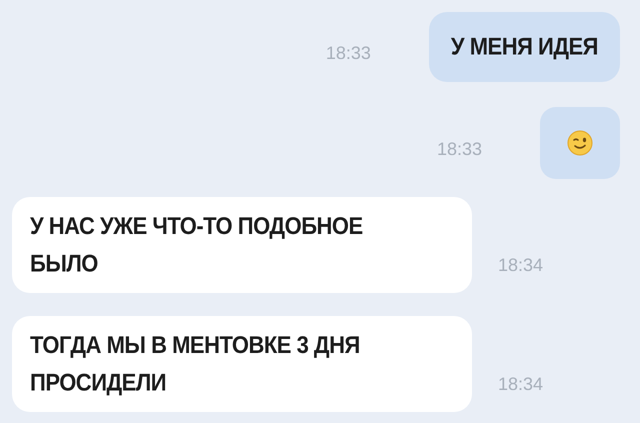 The width and height of the screenshot is (640, 423). Describe the element at coordinates (524, 47) in the screenshot. I see `message-text: У МЕНЯ ИДЕЯ` at that location.